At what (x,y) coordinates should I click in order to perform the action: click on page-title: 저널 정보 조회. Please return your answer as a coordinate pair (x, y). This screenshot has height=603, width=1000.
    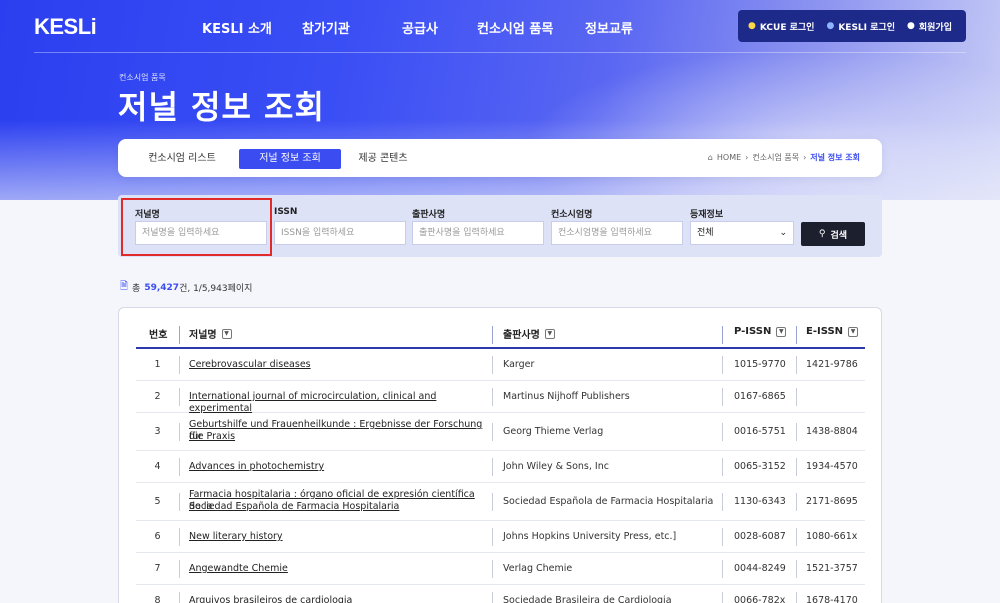
    Looking at the image, I should click on (221, 107).